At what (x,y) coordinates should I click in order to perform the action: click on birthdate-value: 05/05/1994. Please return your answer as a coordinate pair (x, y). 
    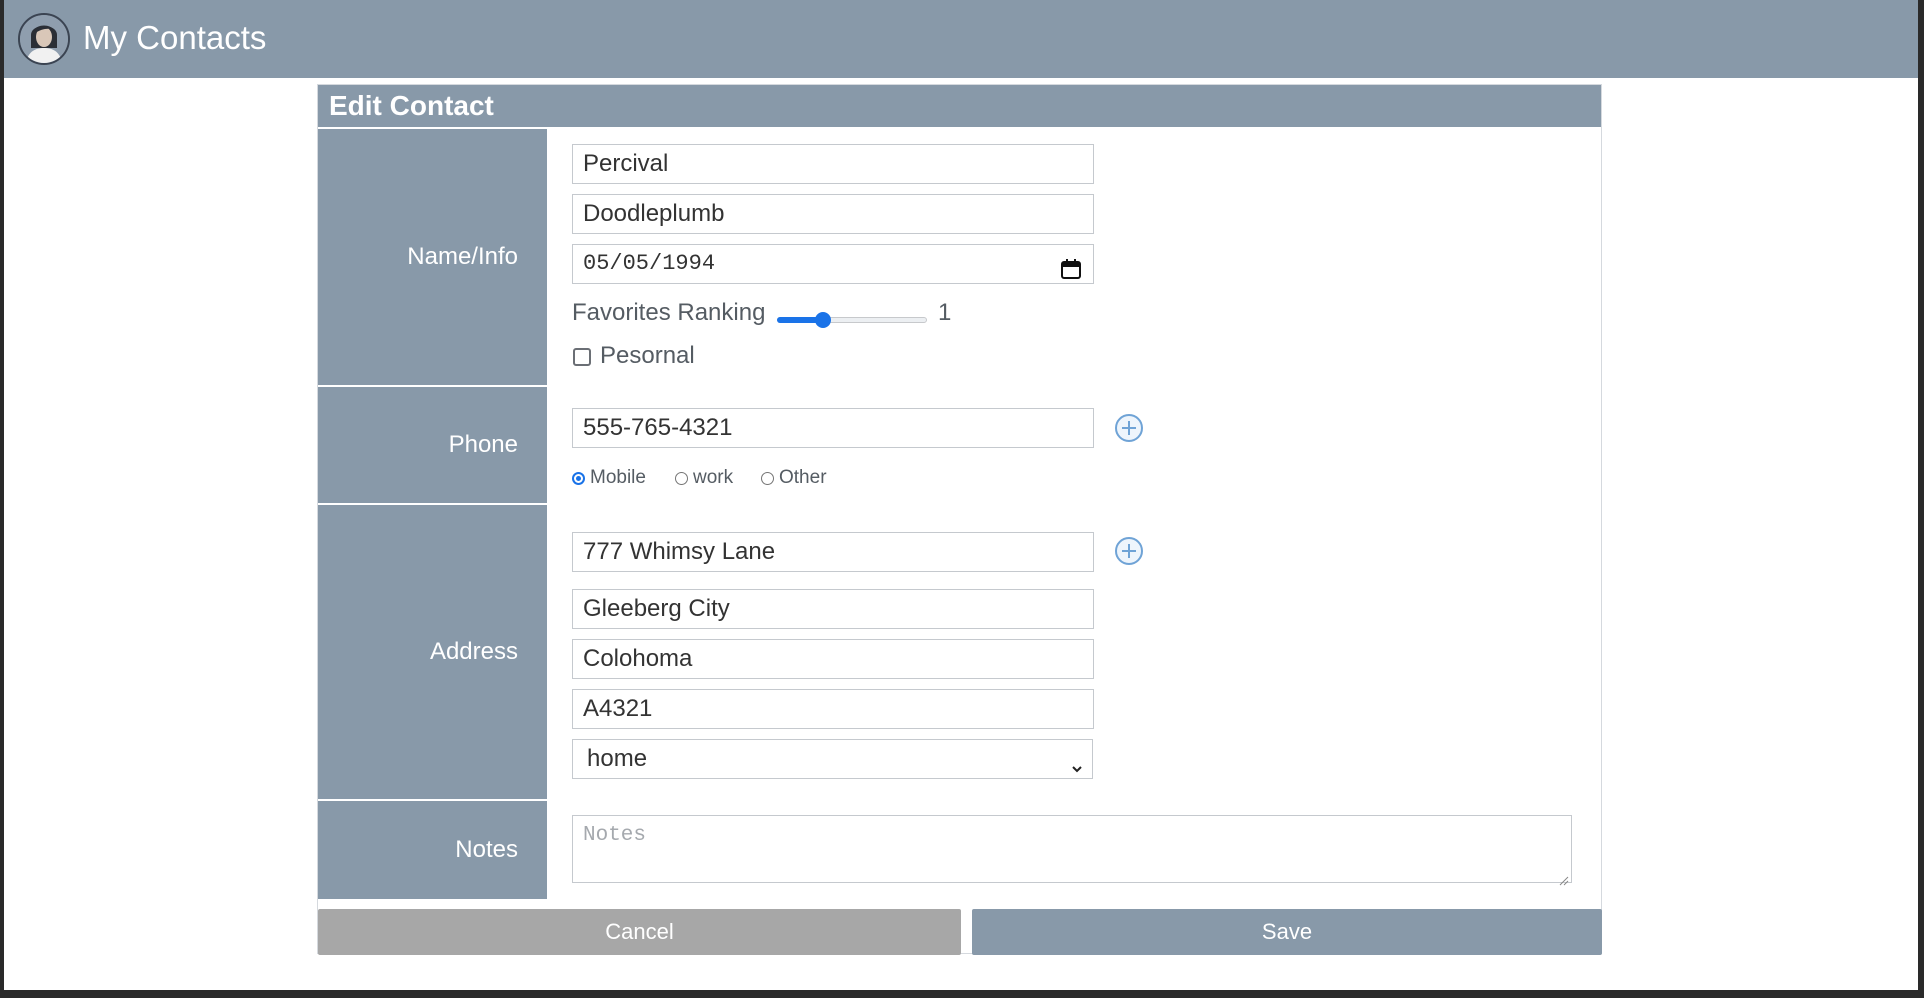
    Looking at the image, I should click on (649, 263).